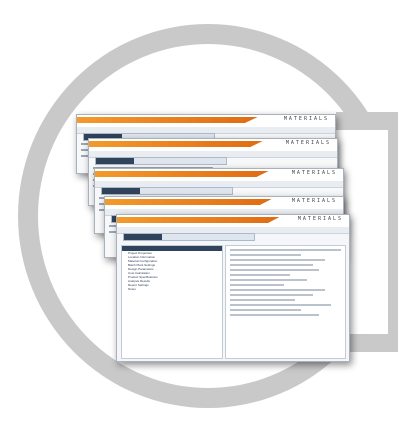 This screenshot has width=403, height=434. Describe the element at coordinates (393, 232) in the screenshot. I see `ring-bar` at that location.